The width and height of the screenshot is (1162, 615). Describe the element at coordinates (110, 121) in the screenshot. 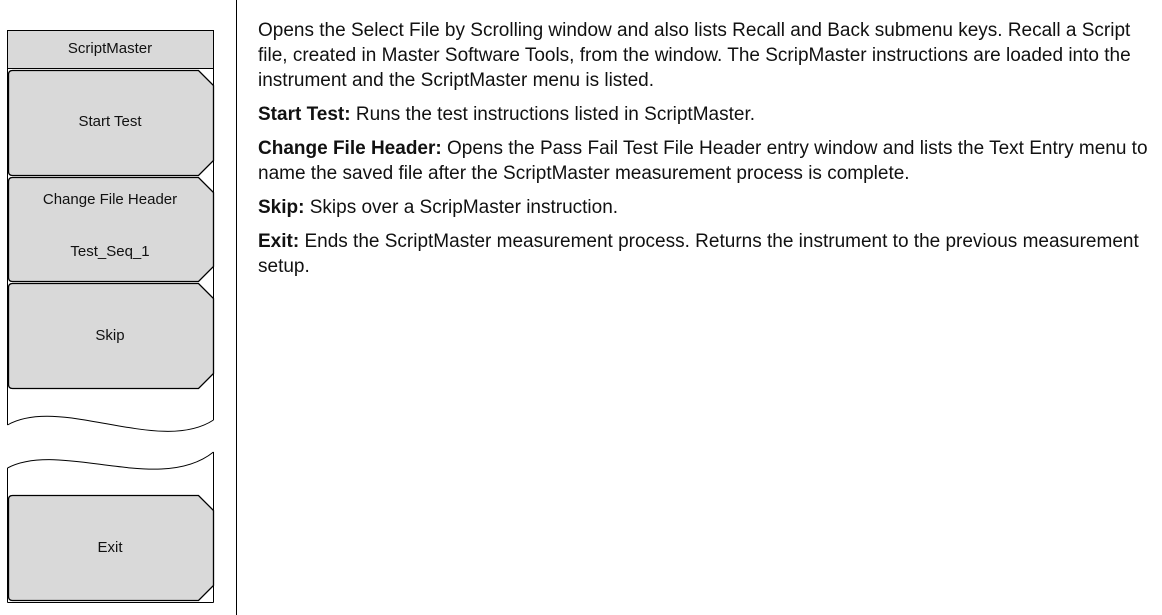

I see `start-test-button: Start Test` at that location.